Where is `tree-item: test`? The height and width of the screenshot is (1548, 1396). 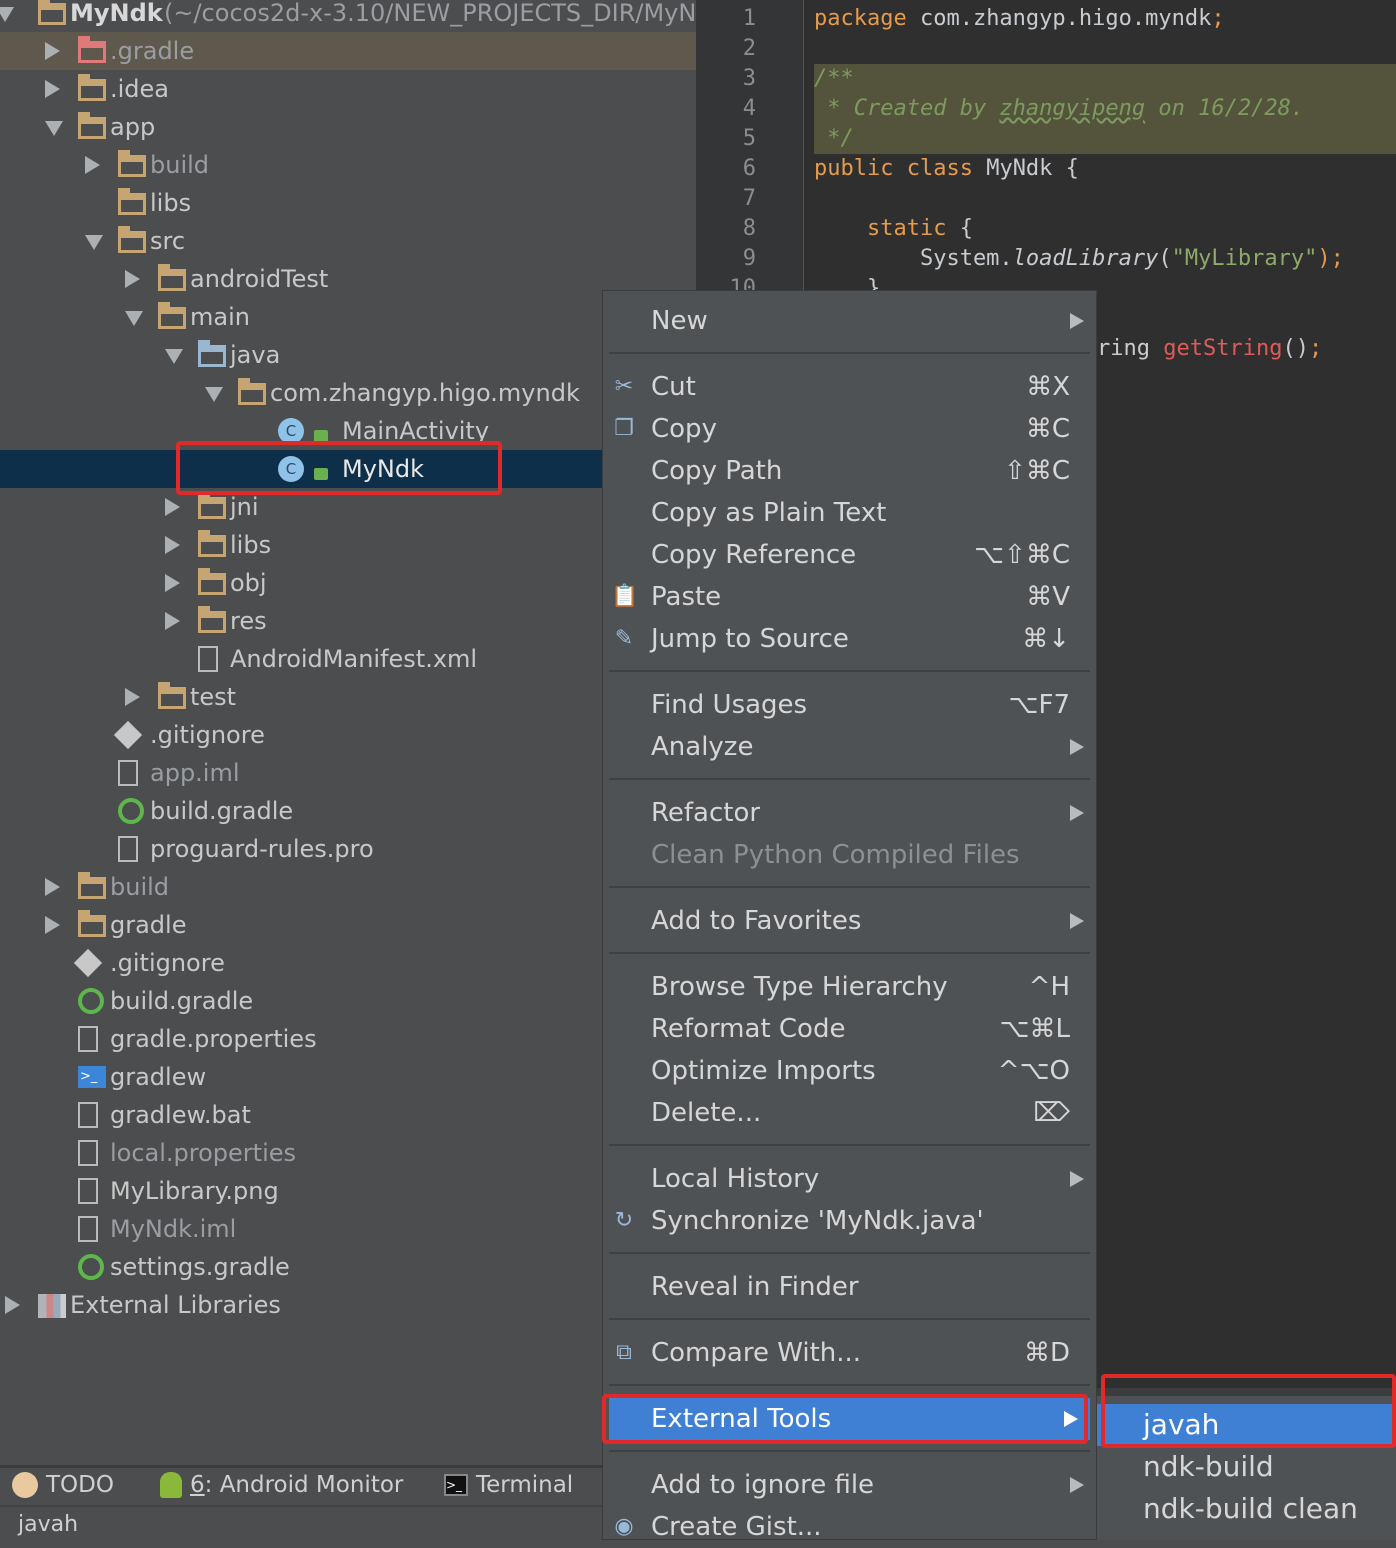 tree-item: test is located at coordinates (348, 697).